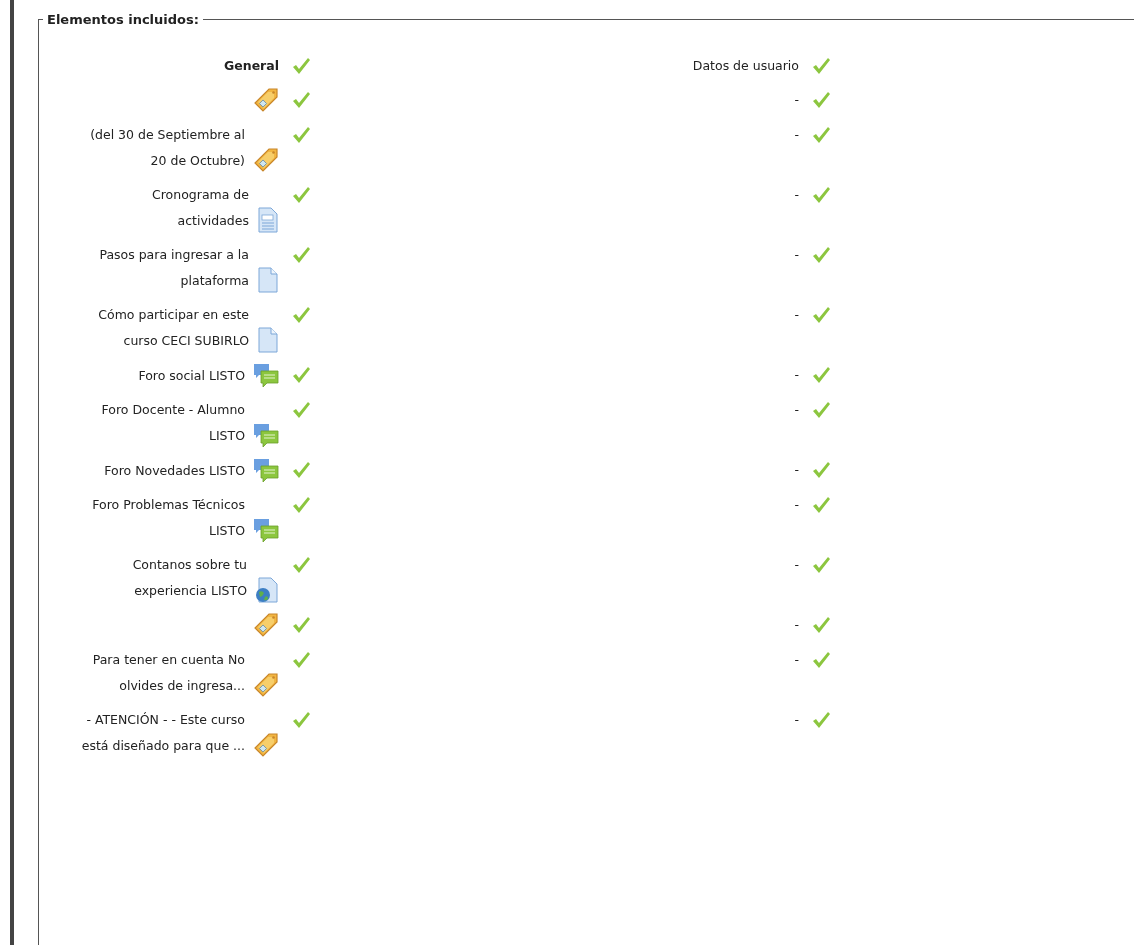  What do you see at coordinates (745, 65) in the screenshot?
I see `user-data-text: Datos de usuario` at bounding box center [745, 65].